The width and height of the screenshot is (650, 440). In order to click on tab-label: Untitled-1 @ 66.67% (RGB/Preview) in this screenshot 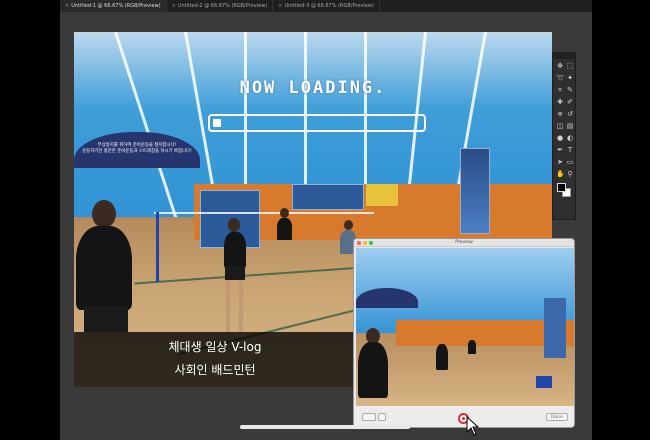, I will do `click(116, 6)`.